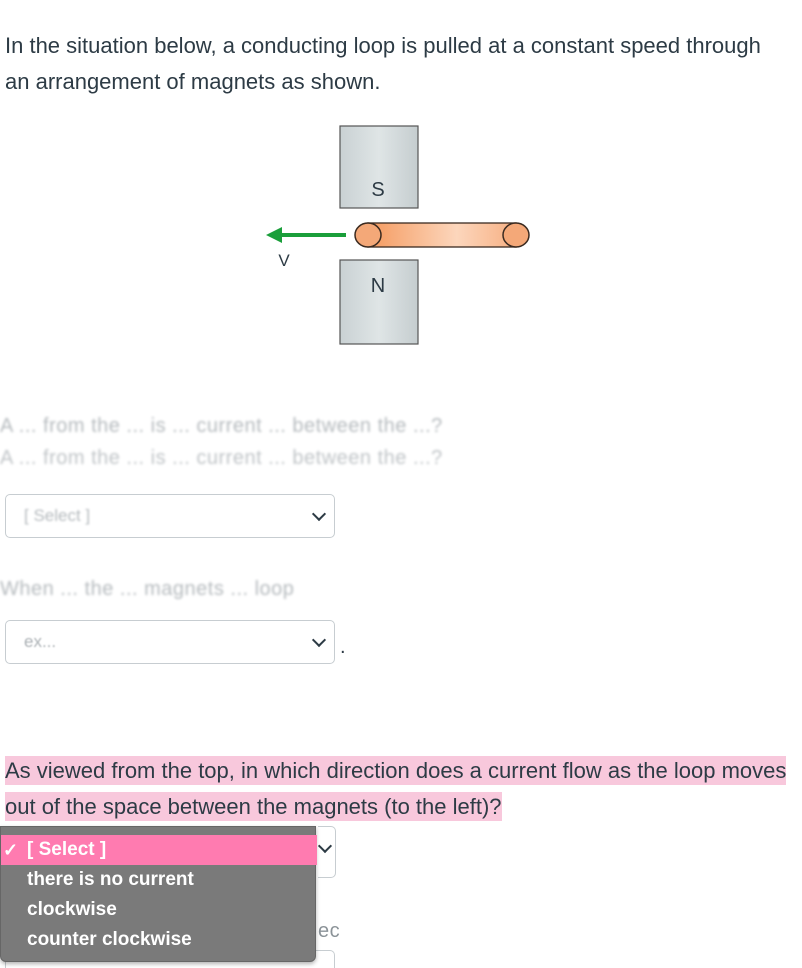 The width and height of the screenshot is (802, 968). What do you see at coordinates (159, 850) in the screenshot?
I see `dropdown-option-select: ✓ [ Select ]` at bounding box center [159, 850].